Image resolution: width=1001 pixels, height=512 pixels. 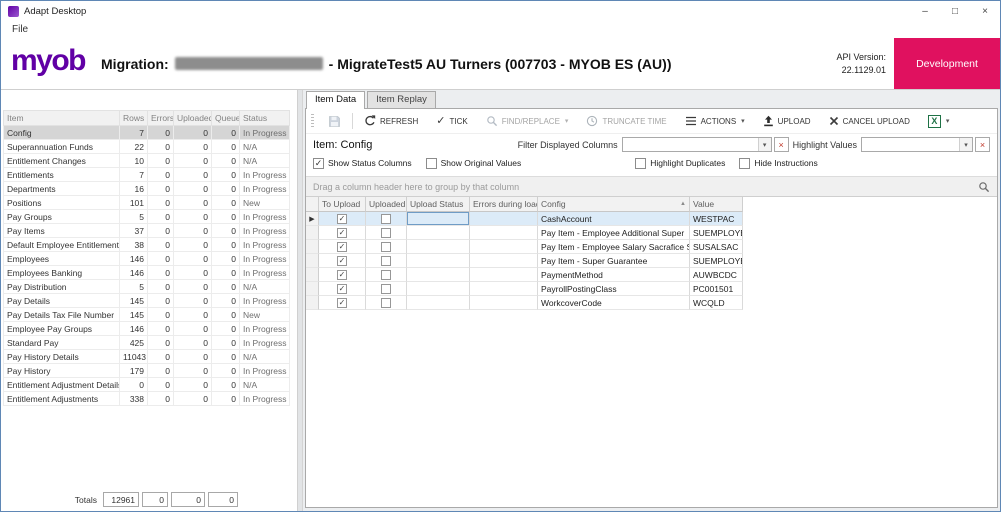 I want to click on checkbox-show-status-columns: ✓ Show Status Columns, so click(x=362, y=163).